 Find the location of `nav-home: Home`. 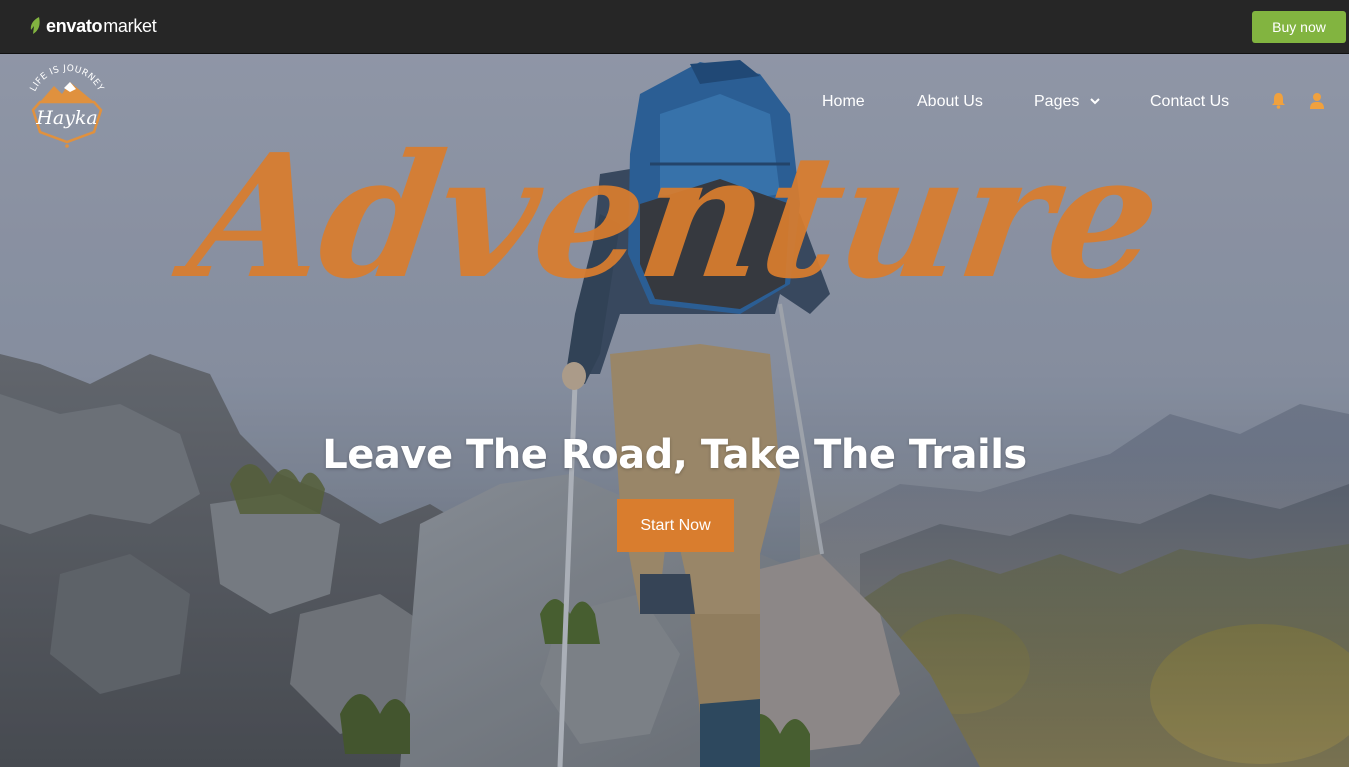

nav-home: Home is located at coordinates (843, 102).